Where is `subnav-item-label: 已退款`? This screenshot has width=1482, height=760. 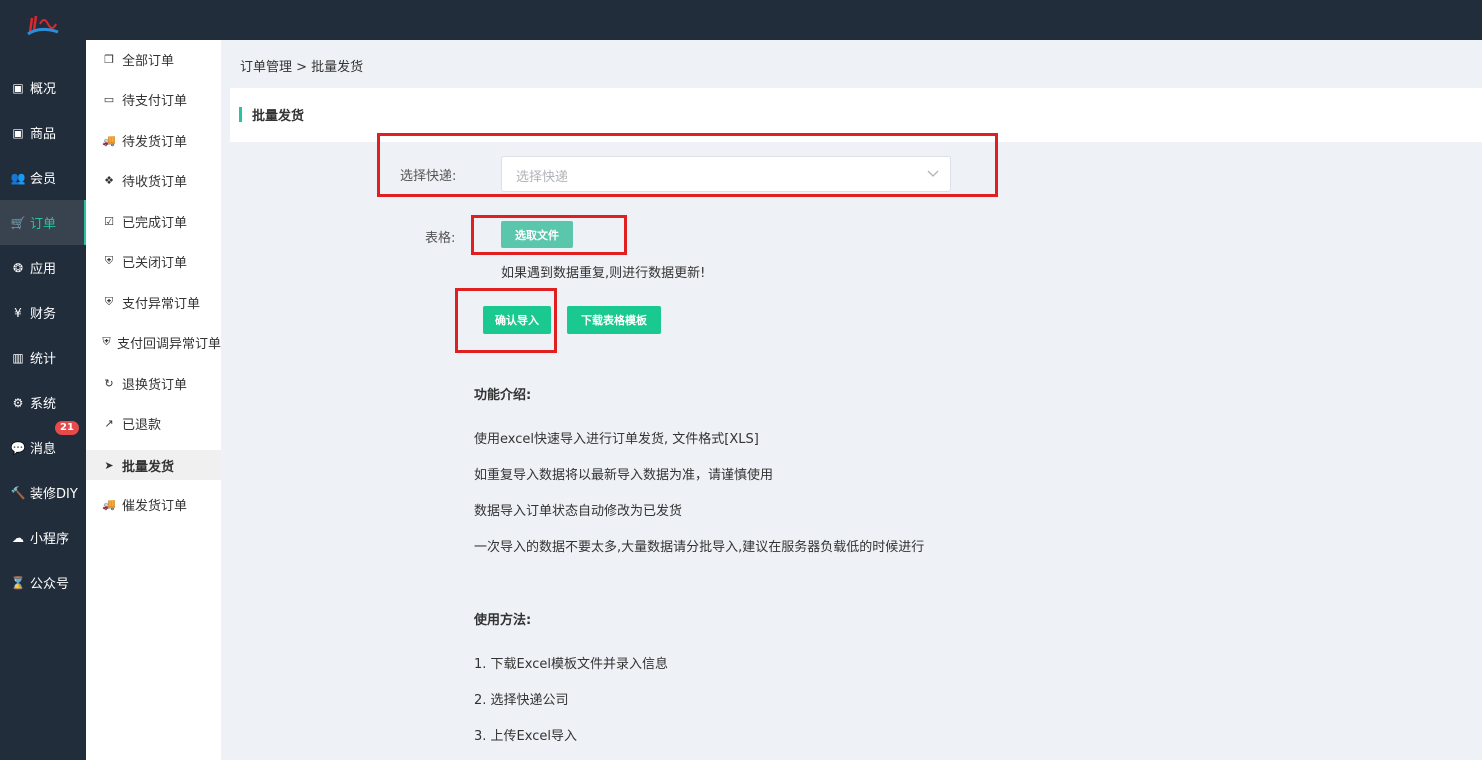 subnav-item-label: 已退款 is located at coordinates (142, 425).